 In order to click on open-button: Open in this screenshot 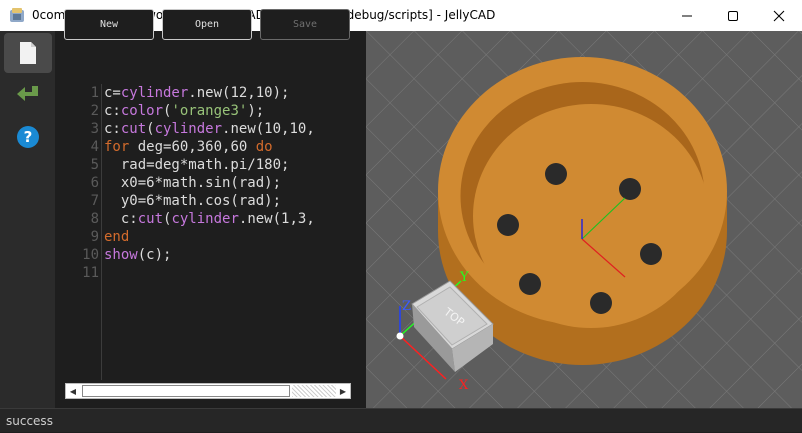, I will do `click(207, 24)`.